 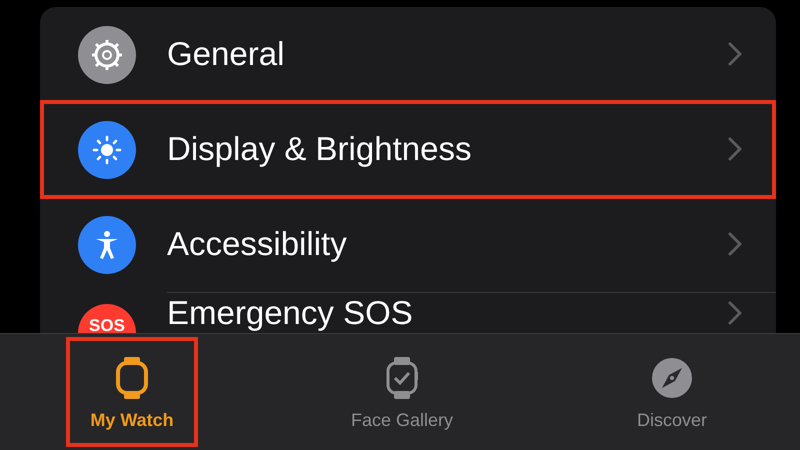 What do you see at coordinates (132, 392) in the screenshot?
I see `tab-button: My Watch` at bounding box center [132, 392].